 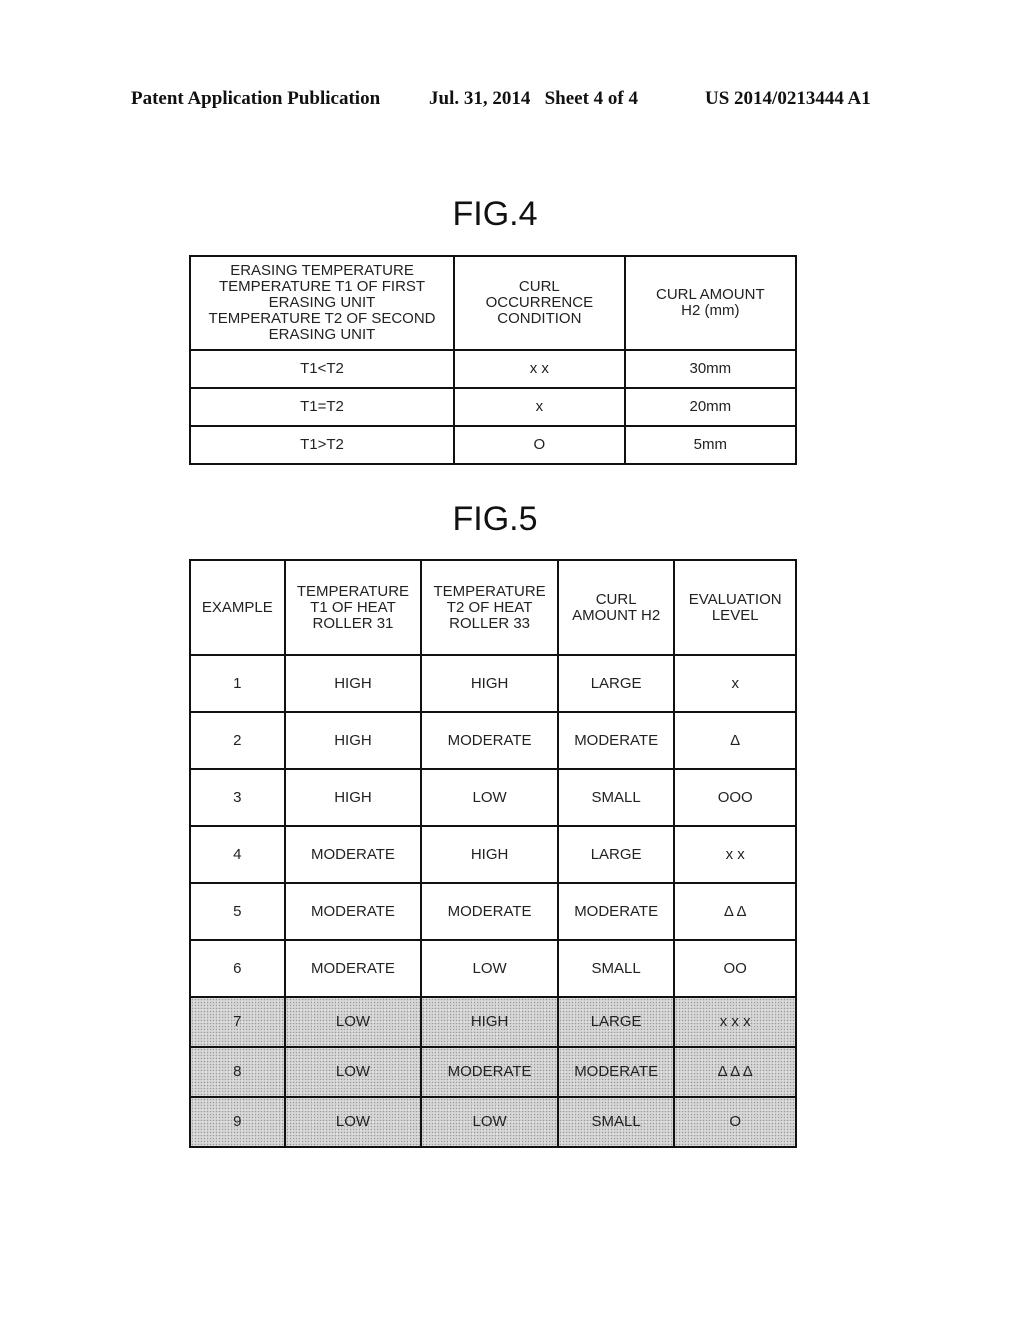 I want to click on header-line: TEMPERATURE T2 OF SECOND, so click(x=322, y=318).